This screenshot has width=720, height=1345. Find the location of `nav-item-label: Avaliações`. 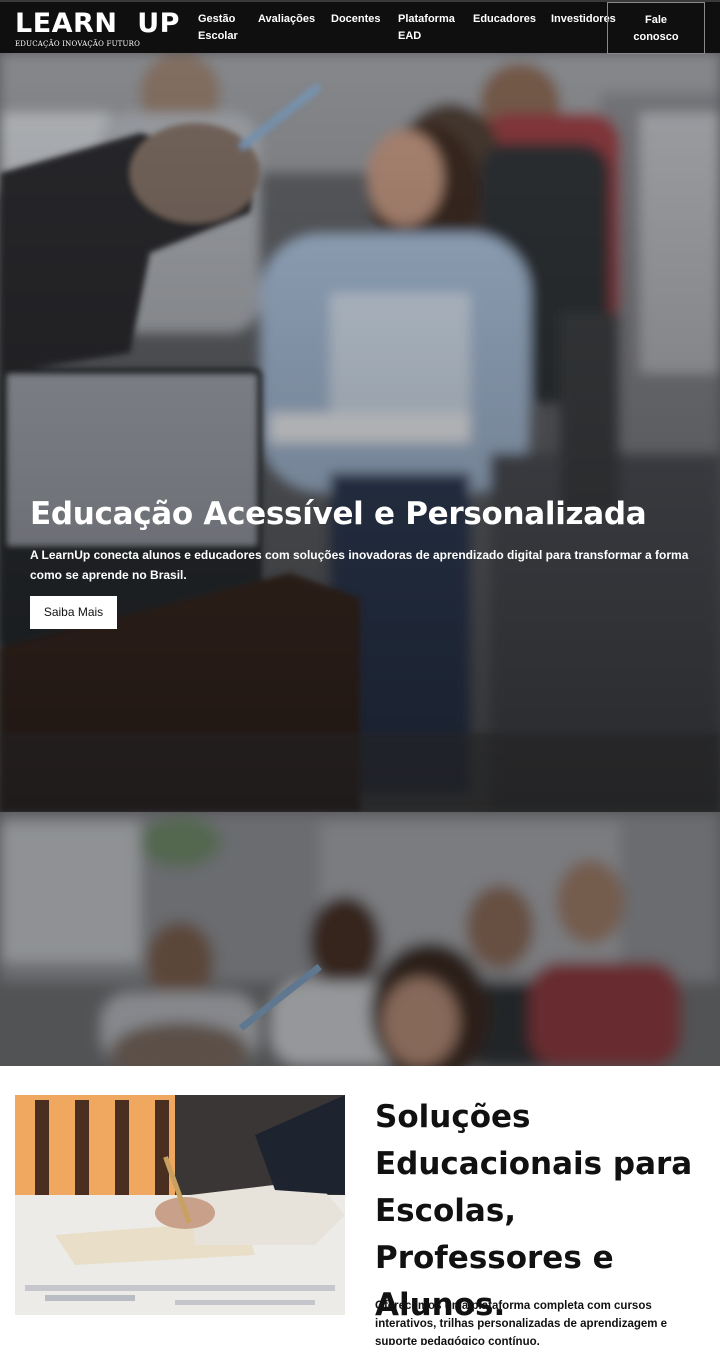

nav-item-label: Avaliações is located at coordinates (287, 19).